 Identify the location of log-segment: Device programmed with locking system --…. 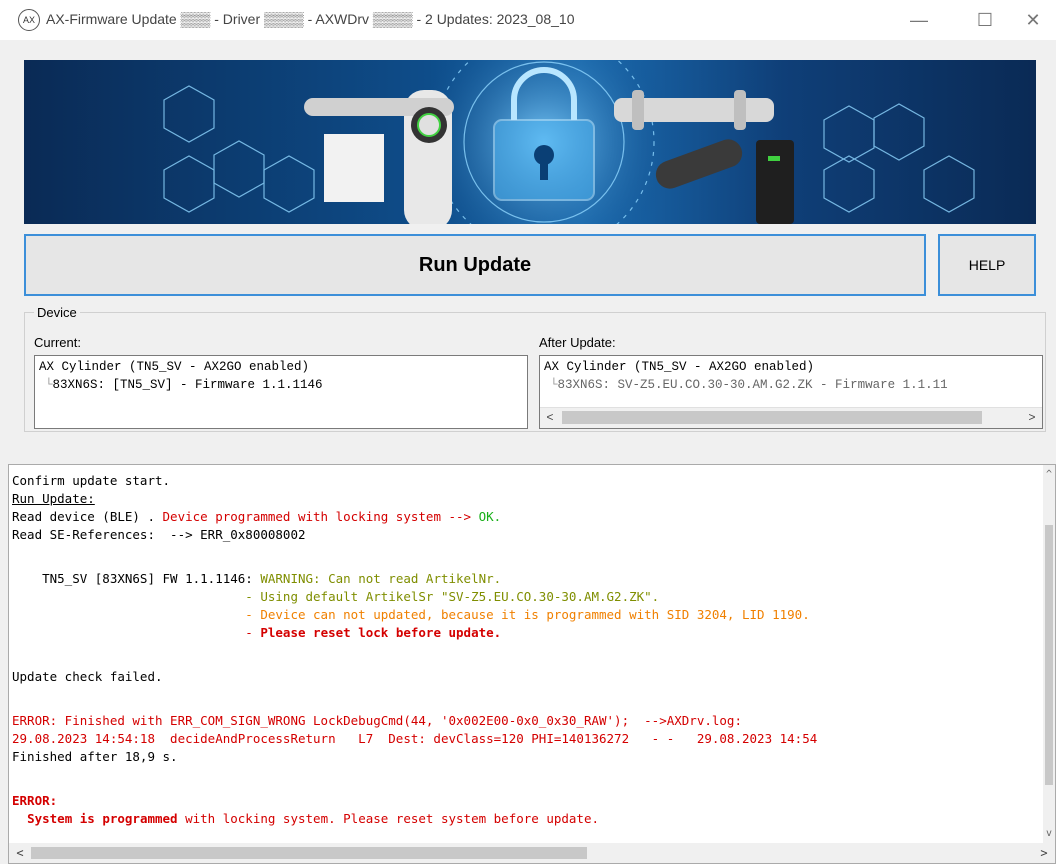
(320, 516).